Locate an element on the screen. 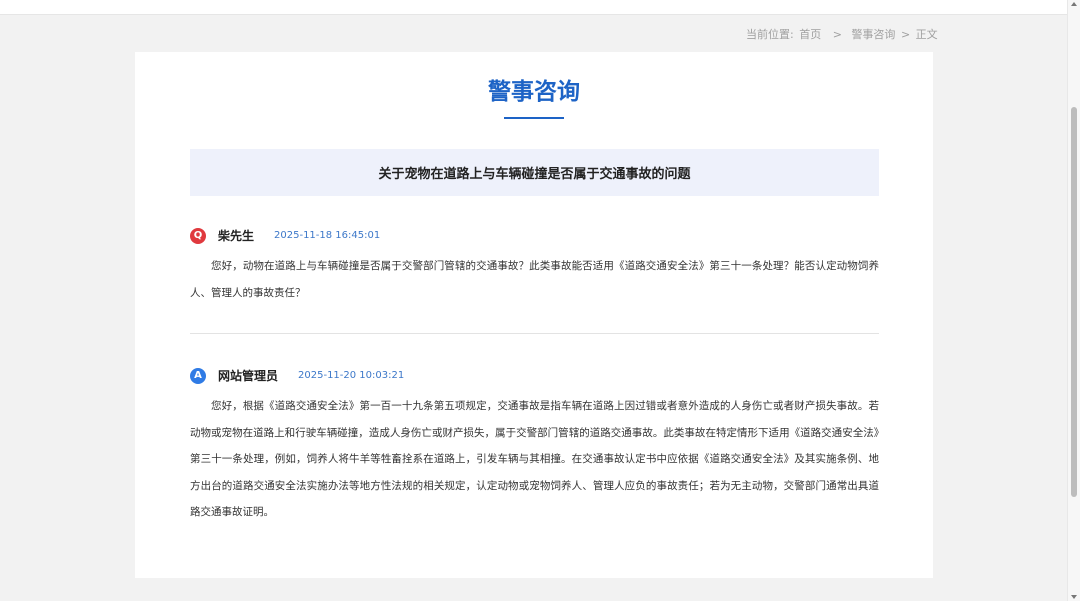  vertical-scrollbar is located at coordinates (1073, 300).